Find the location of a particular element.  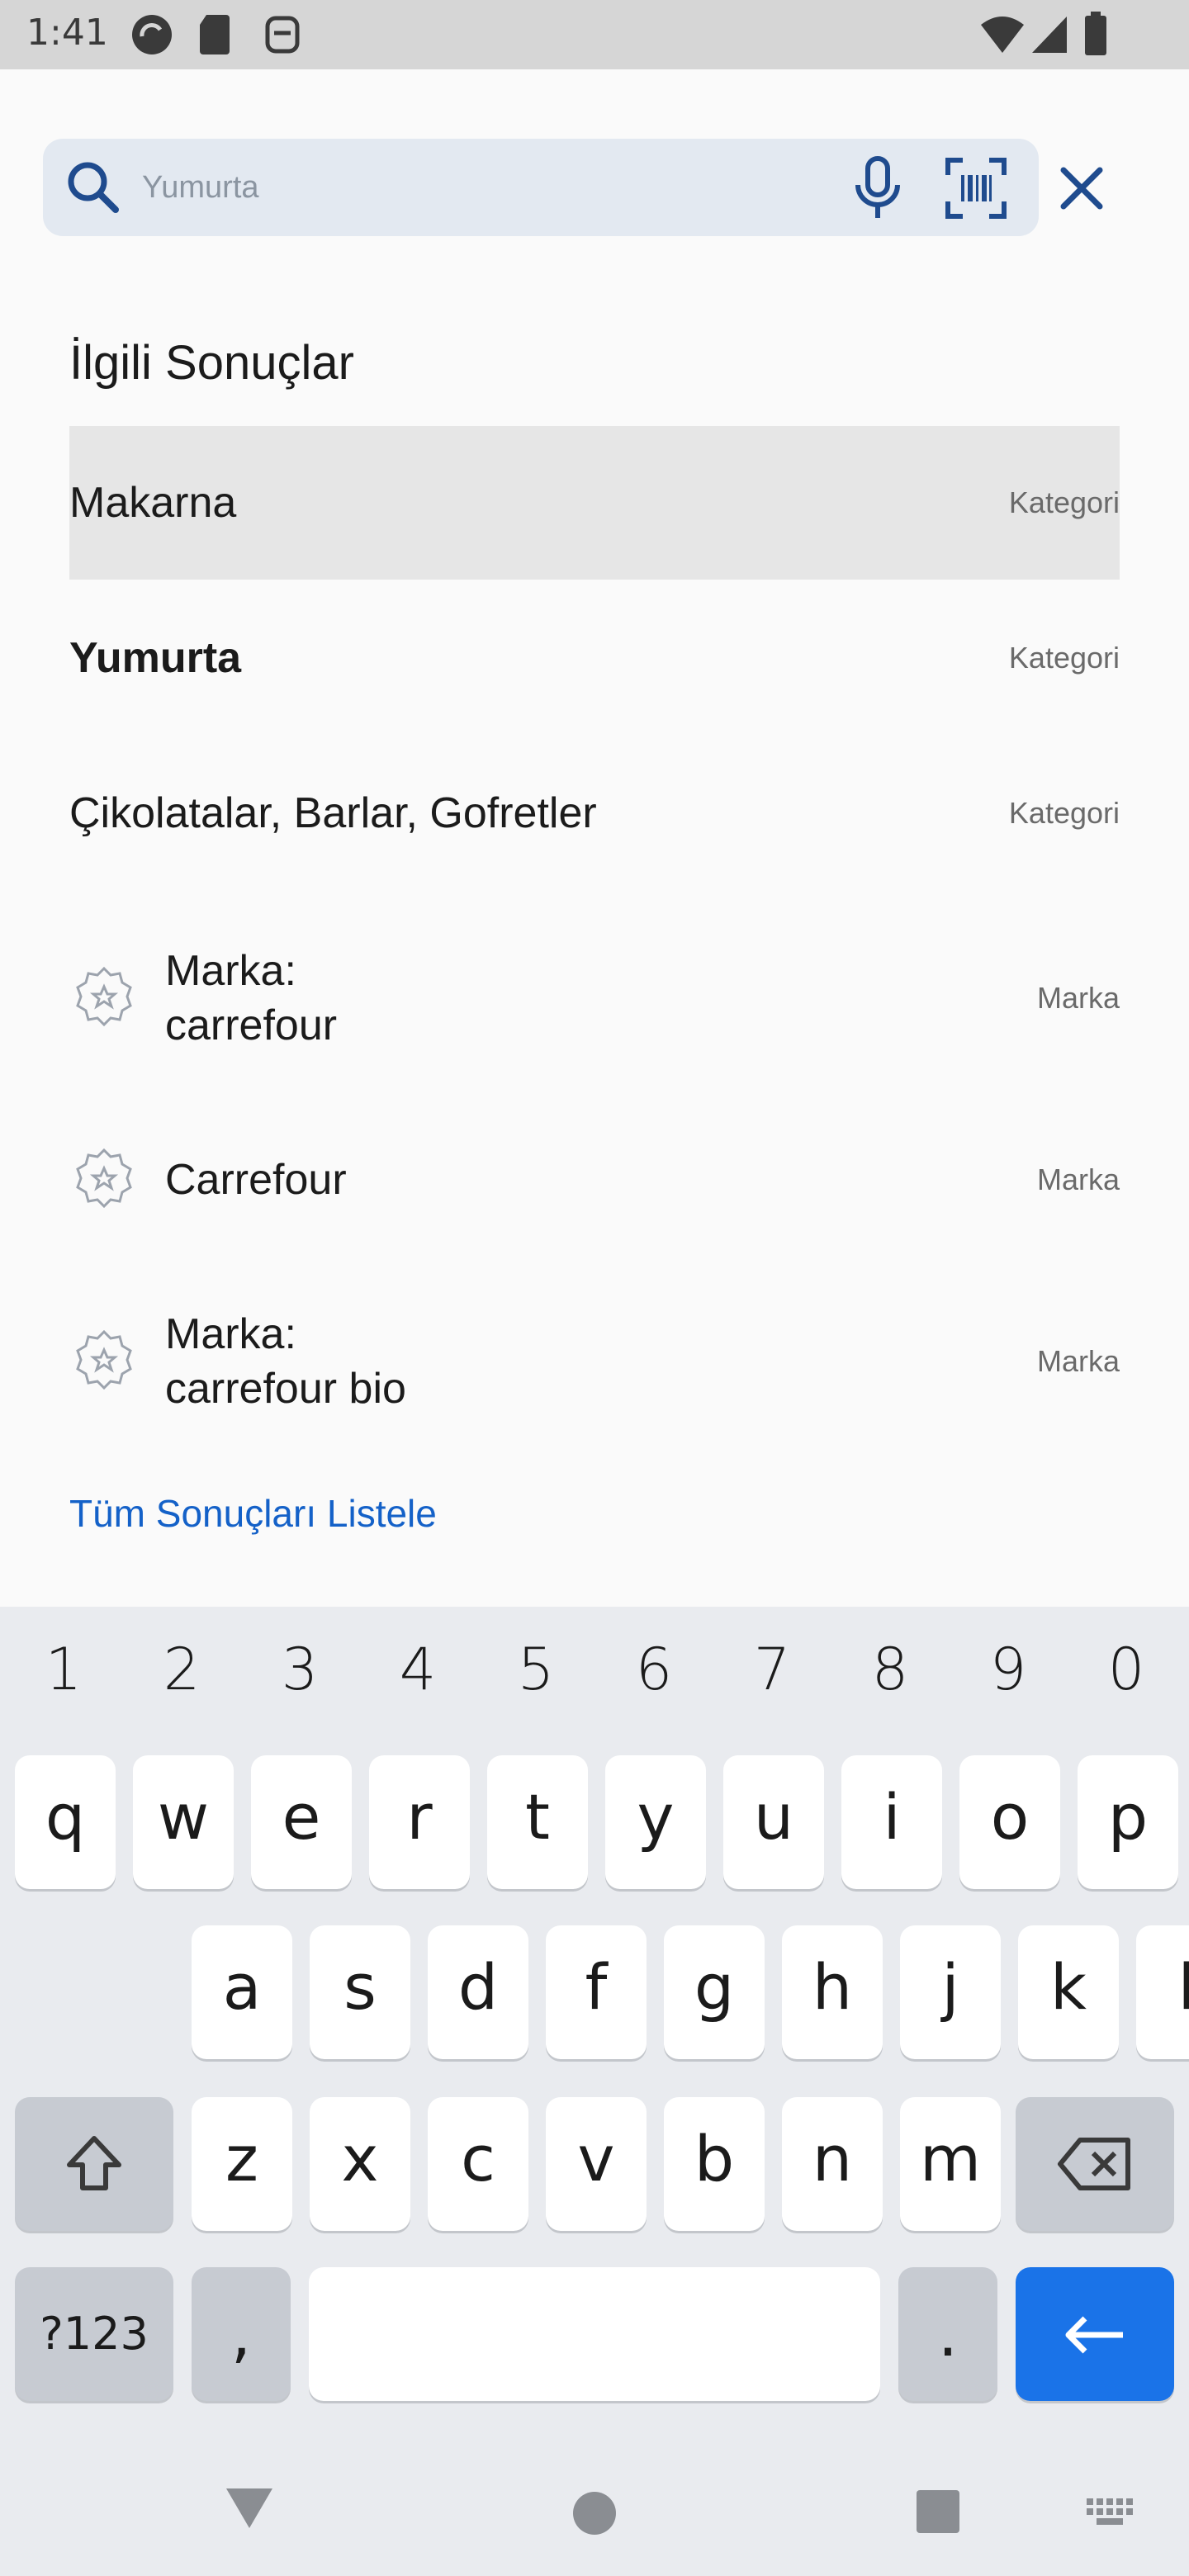

letter-key-s: s is located at coordinates (360, 1992).